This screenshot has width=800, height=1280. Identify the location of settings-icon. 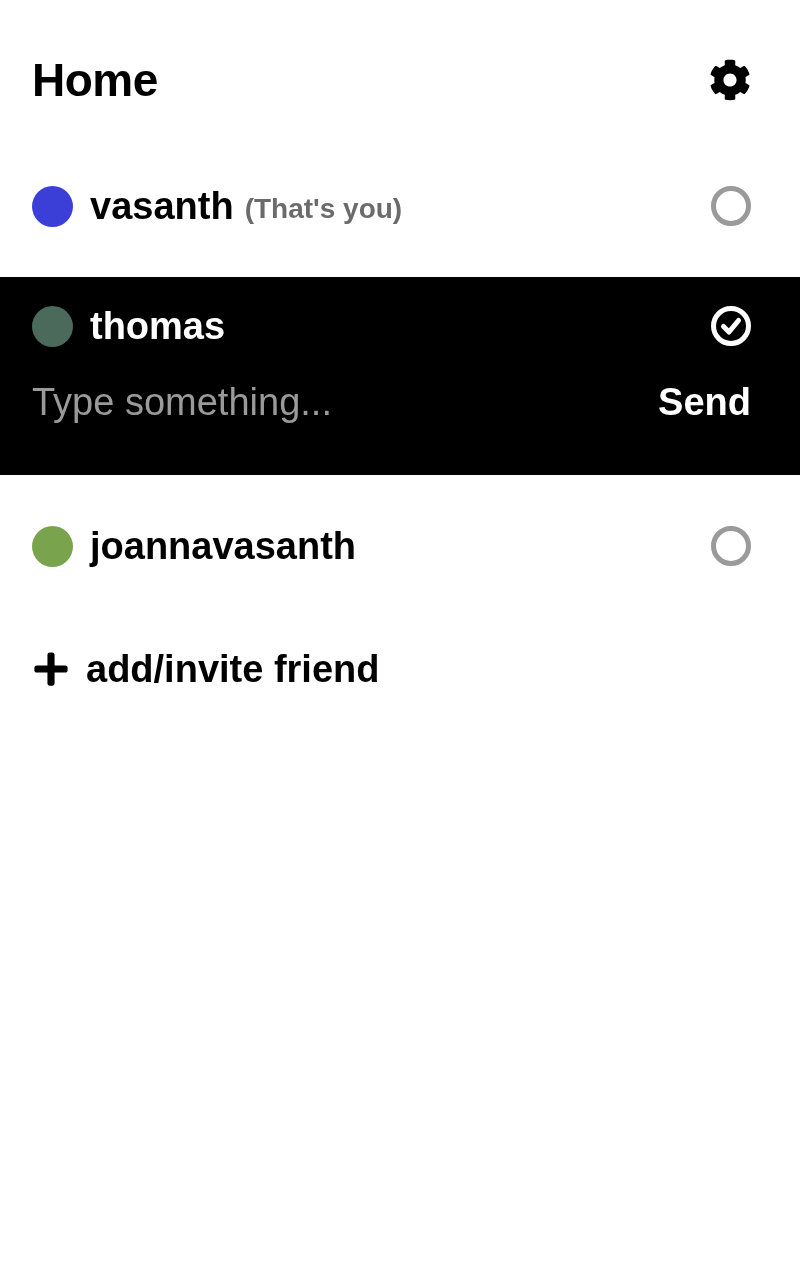
(730, 80).